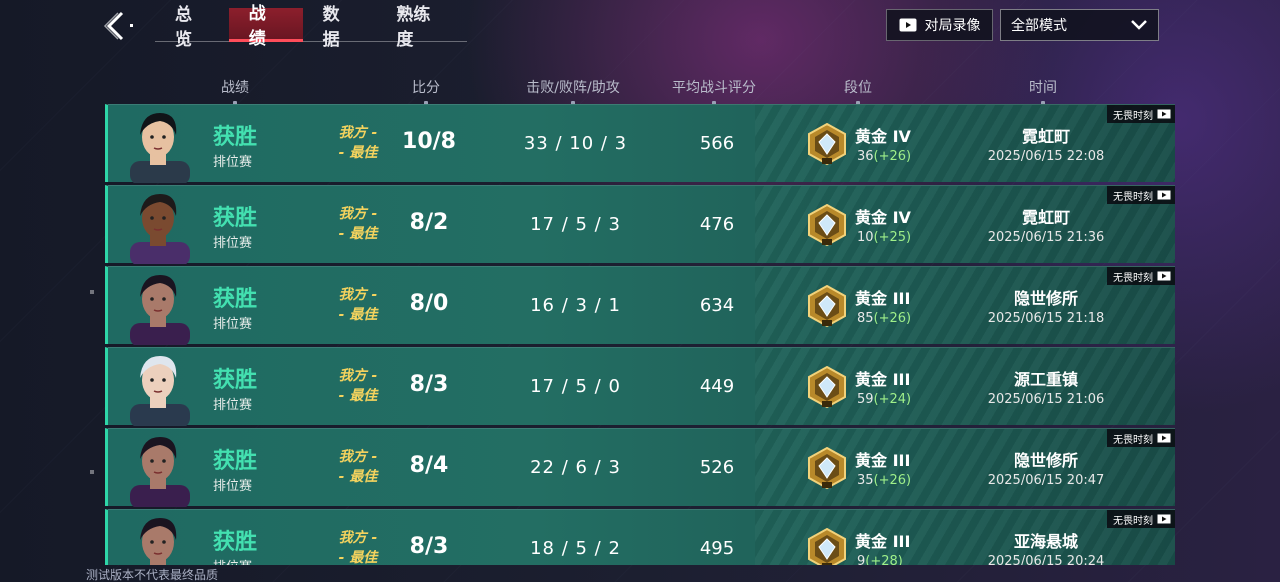 This screenshot has height=582, width=1280. I want to click on back-button, so click(120, 26).